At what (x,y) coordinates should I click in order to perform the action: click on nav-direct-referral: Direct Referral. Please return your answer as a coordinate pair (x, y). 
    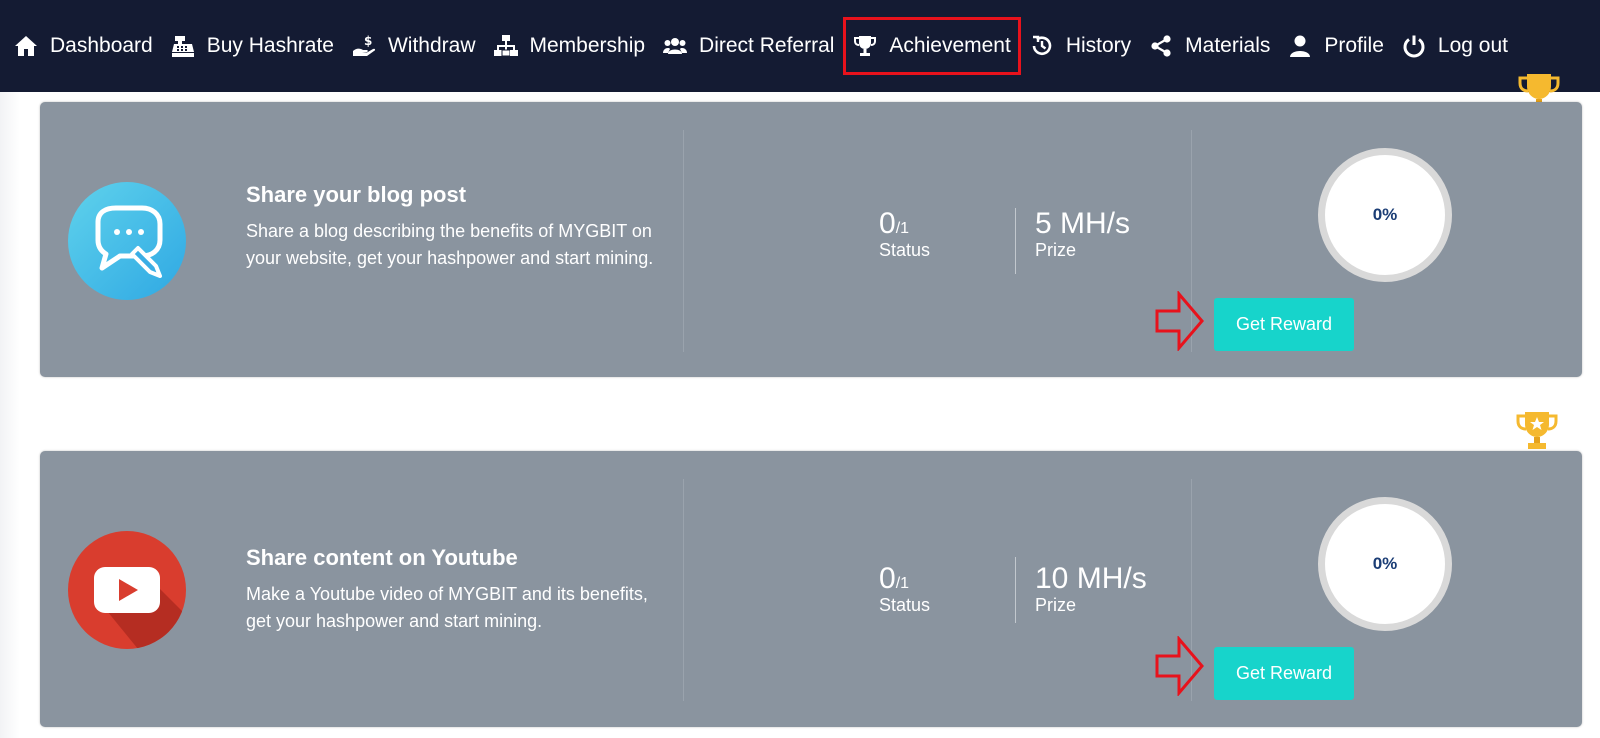
    Looking at the image, I should click on (748, 46).